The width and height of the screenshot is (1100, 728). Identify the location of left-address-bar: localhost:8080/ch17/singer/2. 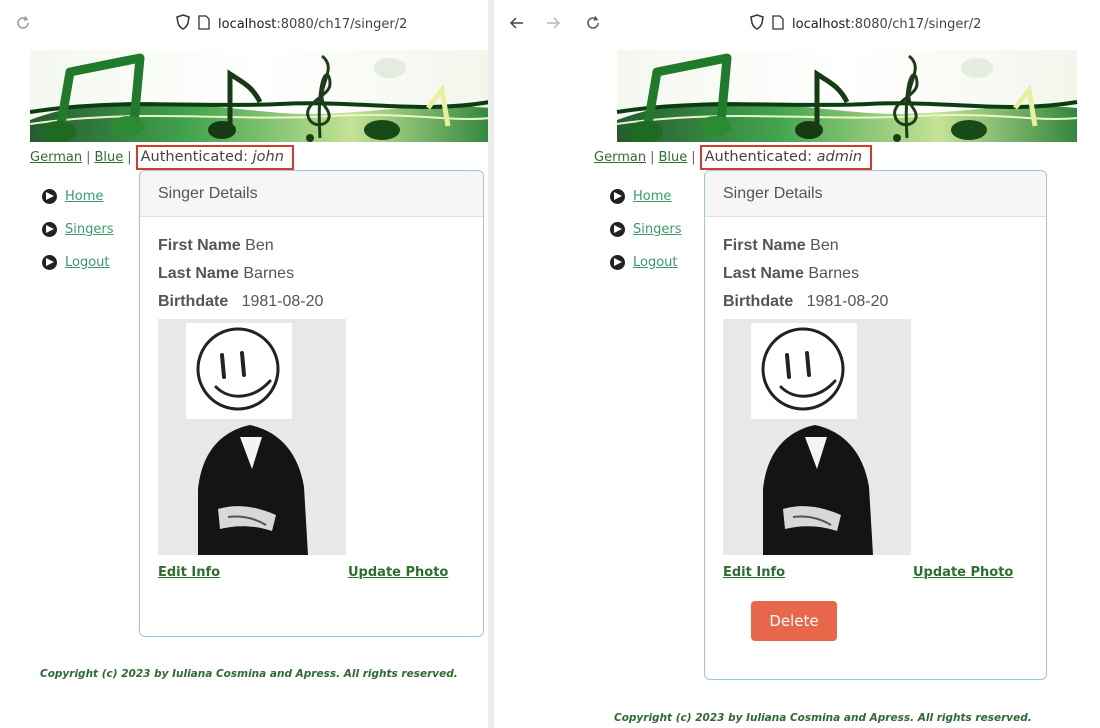
(291, 24).